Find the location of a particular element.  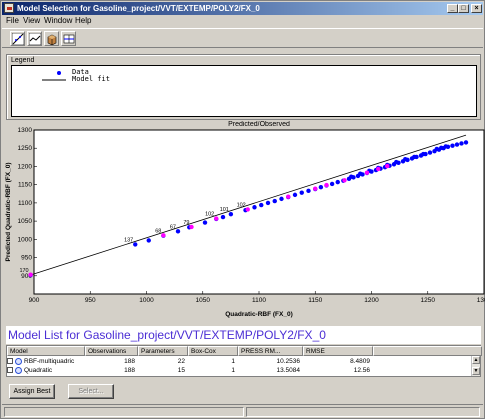

cell-rmse: 8.4809 is located at coordinates (360, 361).